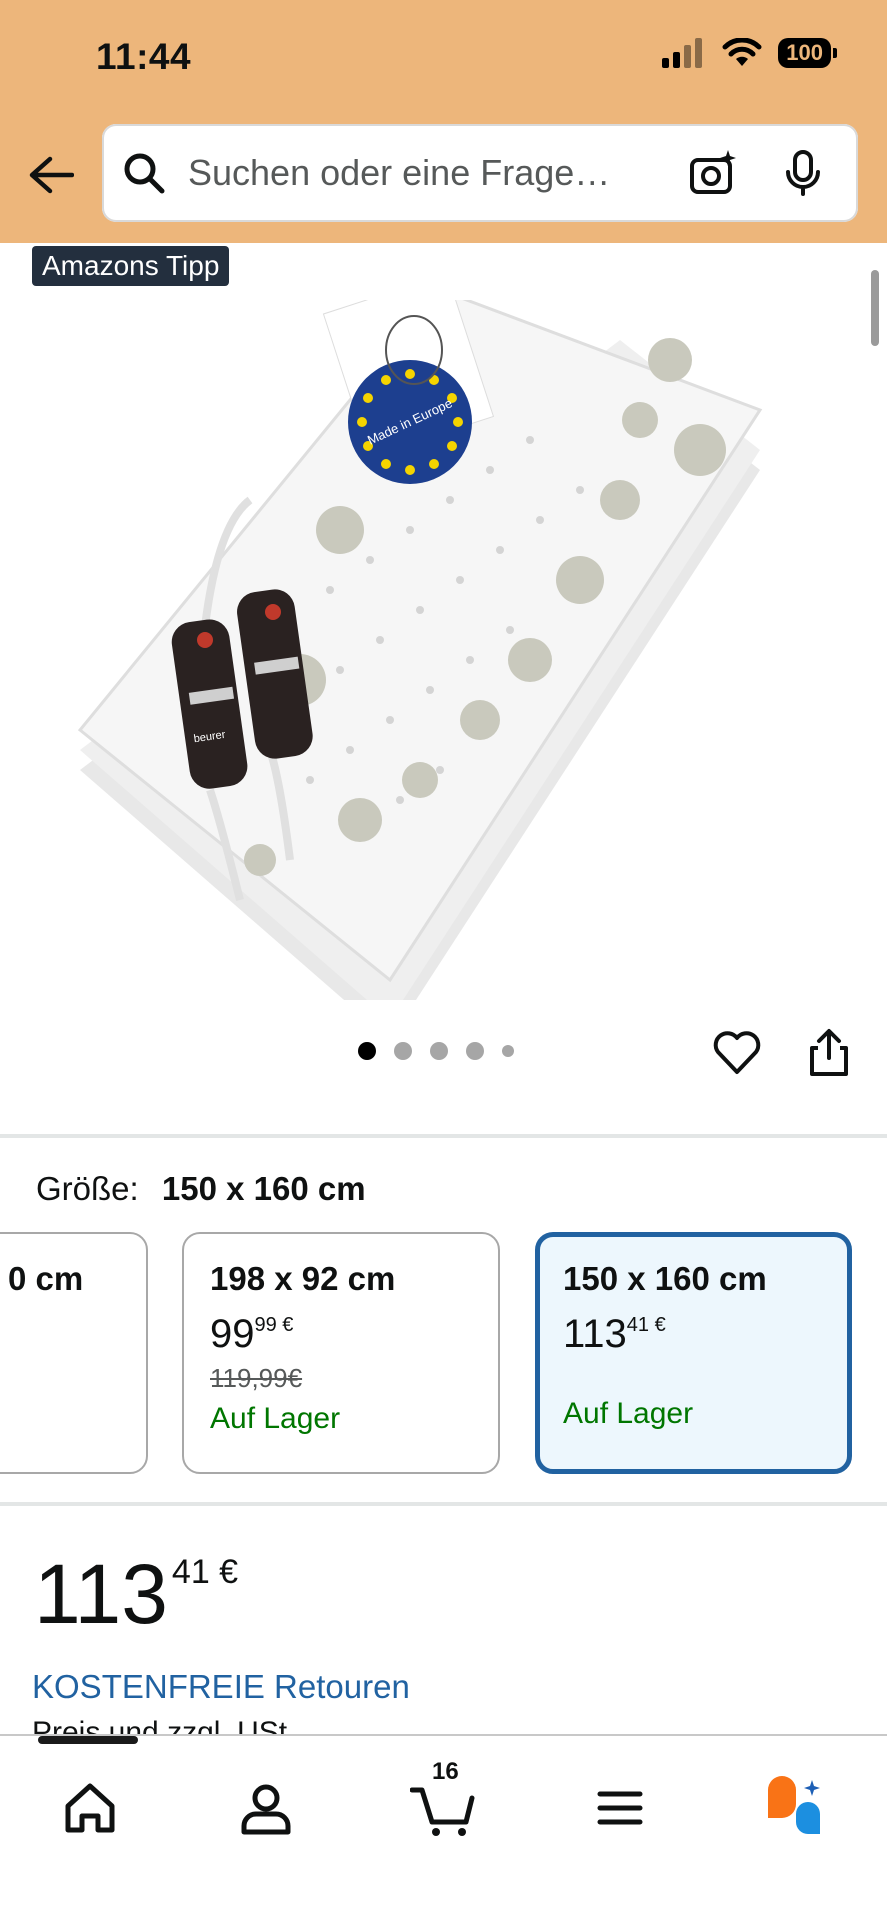  Describe the element at coordinates (144, 173) in the screenshot. I see `search-icon` at that location.